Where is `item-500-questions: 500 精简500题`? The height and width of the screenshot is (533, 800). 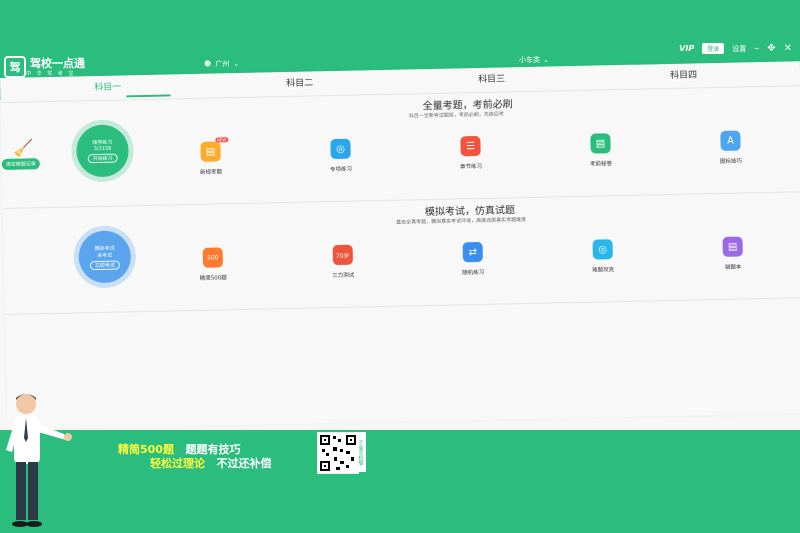 item-500-questions: 500 精简500题 is located at coordinates (213, 264).